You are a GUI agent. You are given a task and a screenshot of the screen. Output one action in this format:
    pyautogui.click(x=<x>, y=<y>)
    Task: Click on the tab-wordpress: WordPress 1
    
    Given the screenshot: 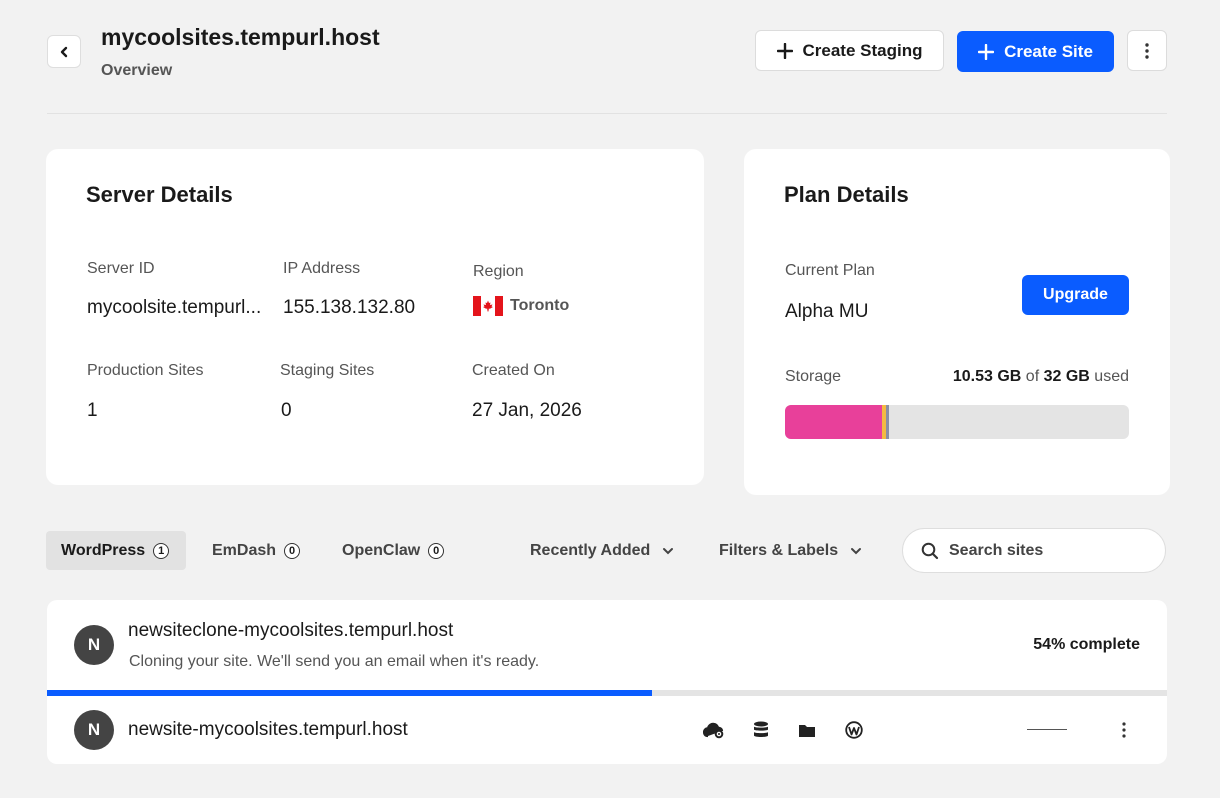 What is the action you would take?
    pyautogui.click(x=116, y=550)
    